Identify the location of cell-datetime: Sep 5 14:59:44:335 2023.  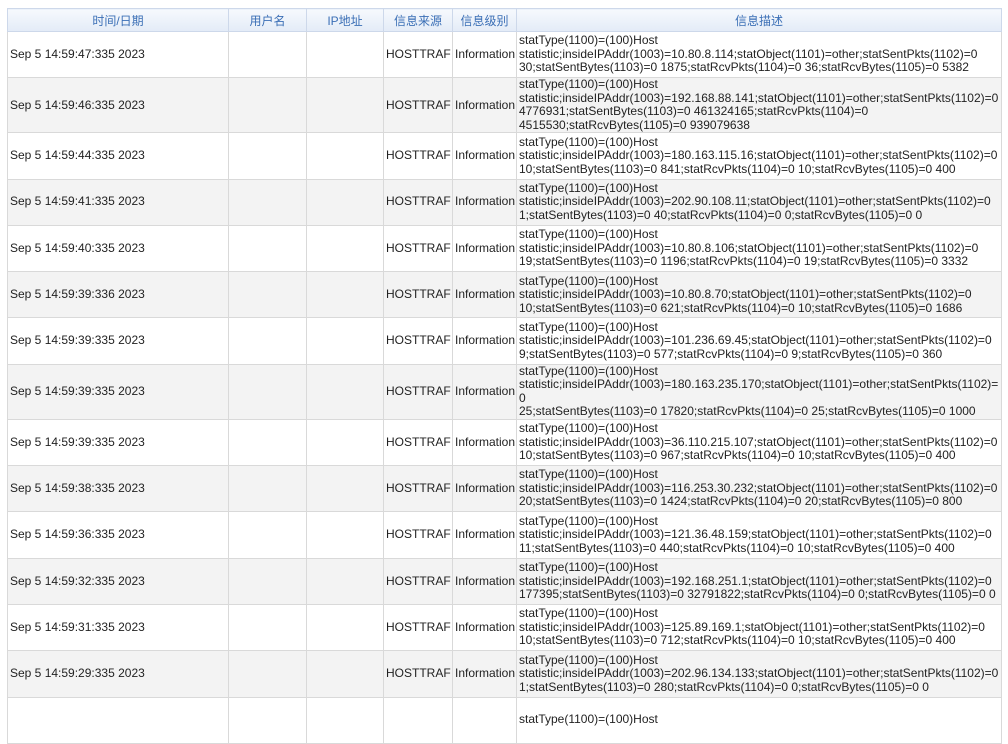
(118, 156).